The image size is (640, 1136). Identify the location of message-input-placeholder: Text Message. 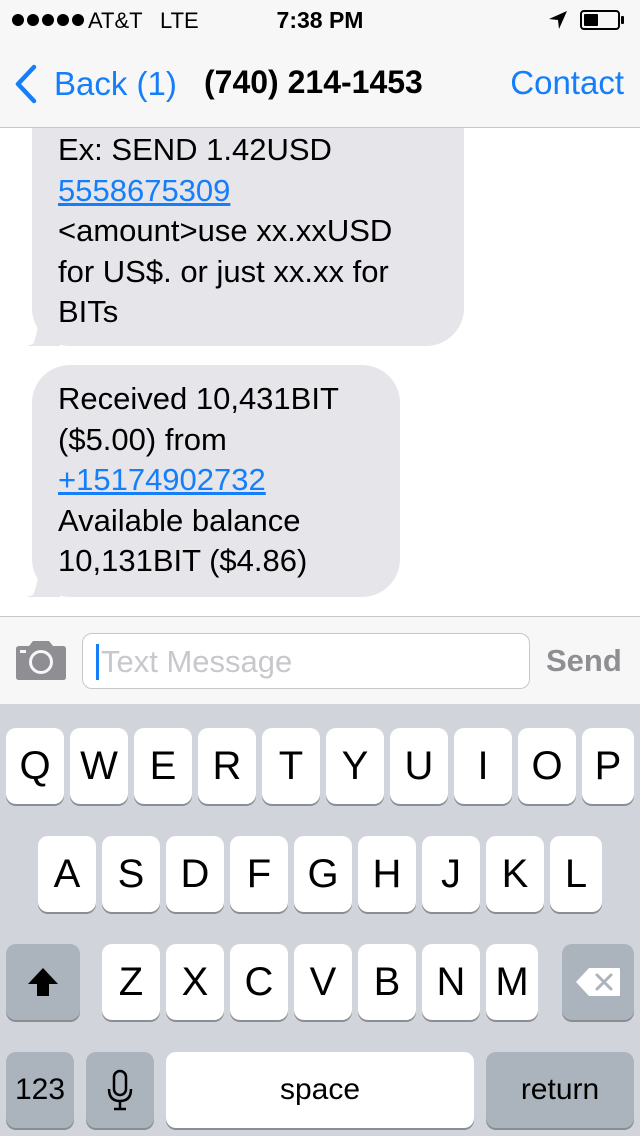
(197, 661).